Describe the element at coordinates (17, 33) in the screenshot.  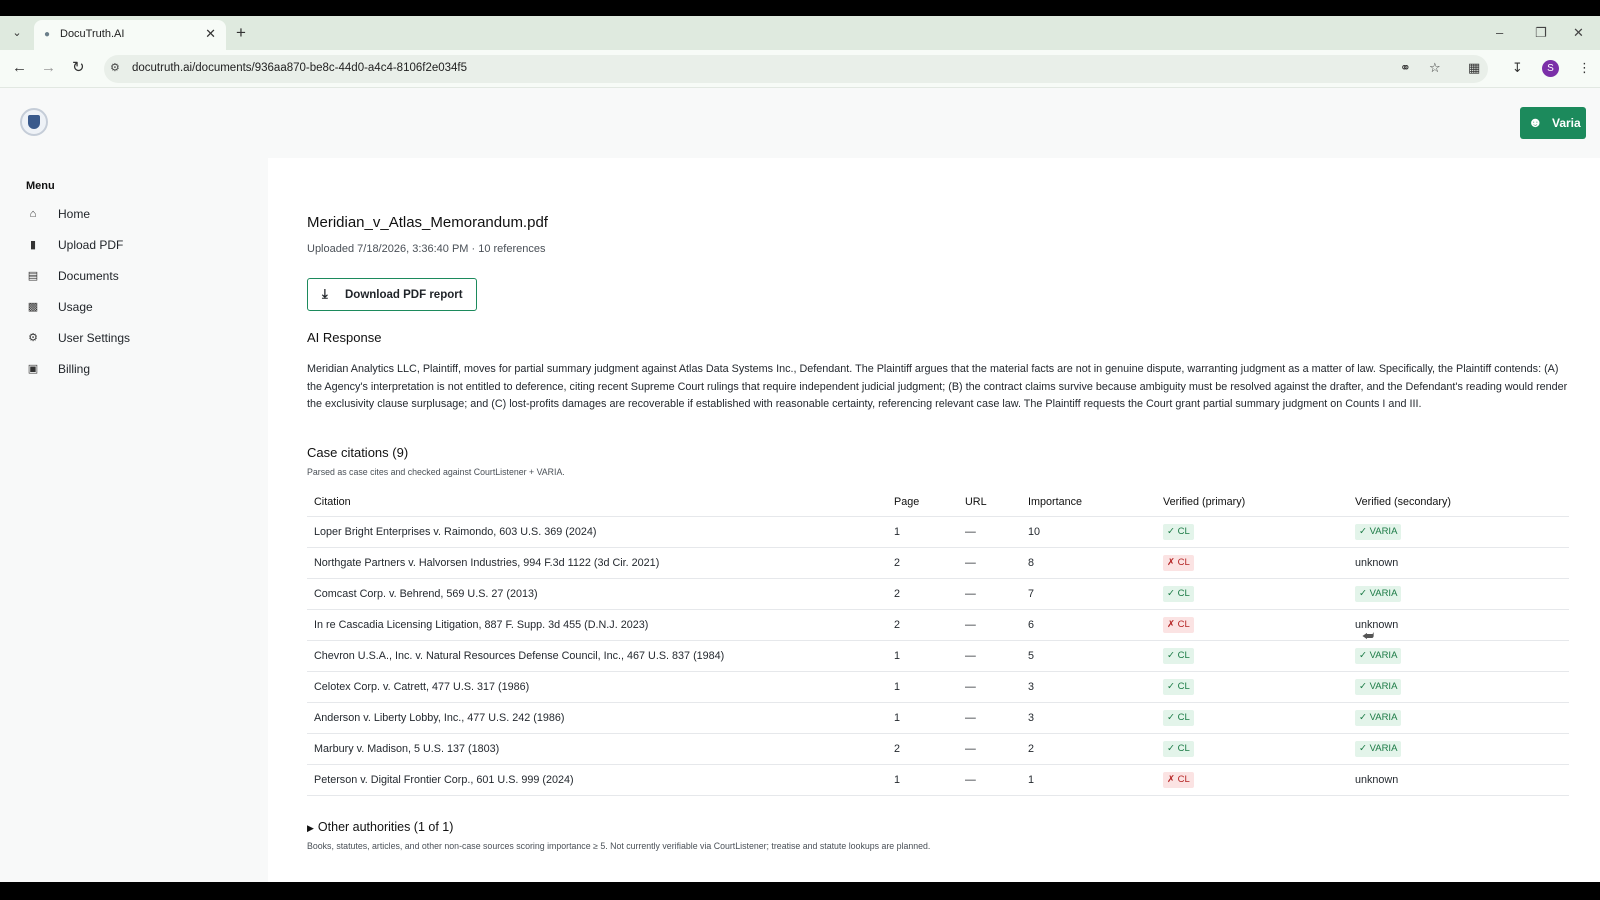
I see `tab-search-chevron-icon: ⌄` at that location.